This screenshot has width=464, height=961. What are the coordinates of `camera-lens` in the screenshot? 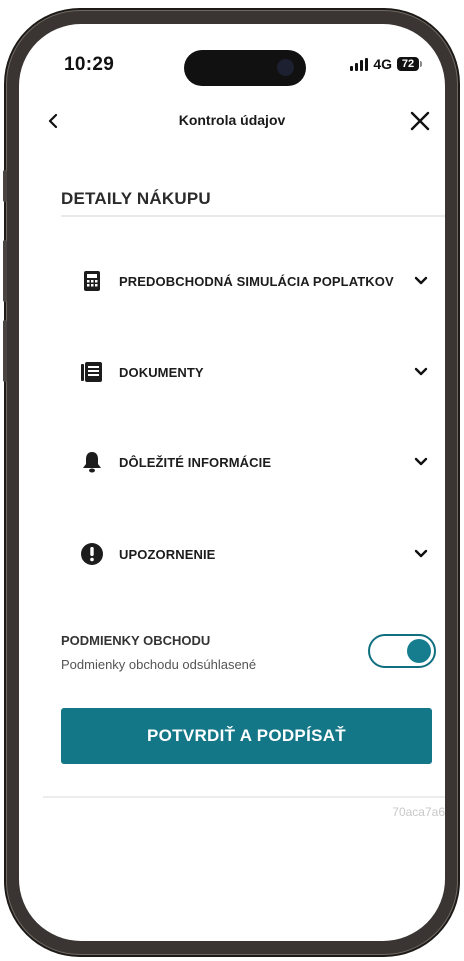 It's located at (285, 67).